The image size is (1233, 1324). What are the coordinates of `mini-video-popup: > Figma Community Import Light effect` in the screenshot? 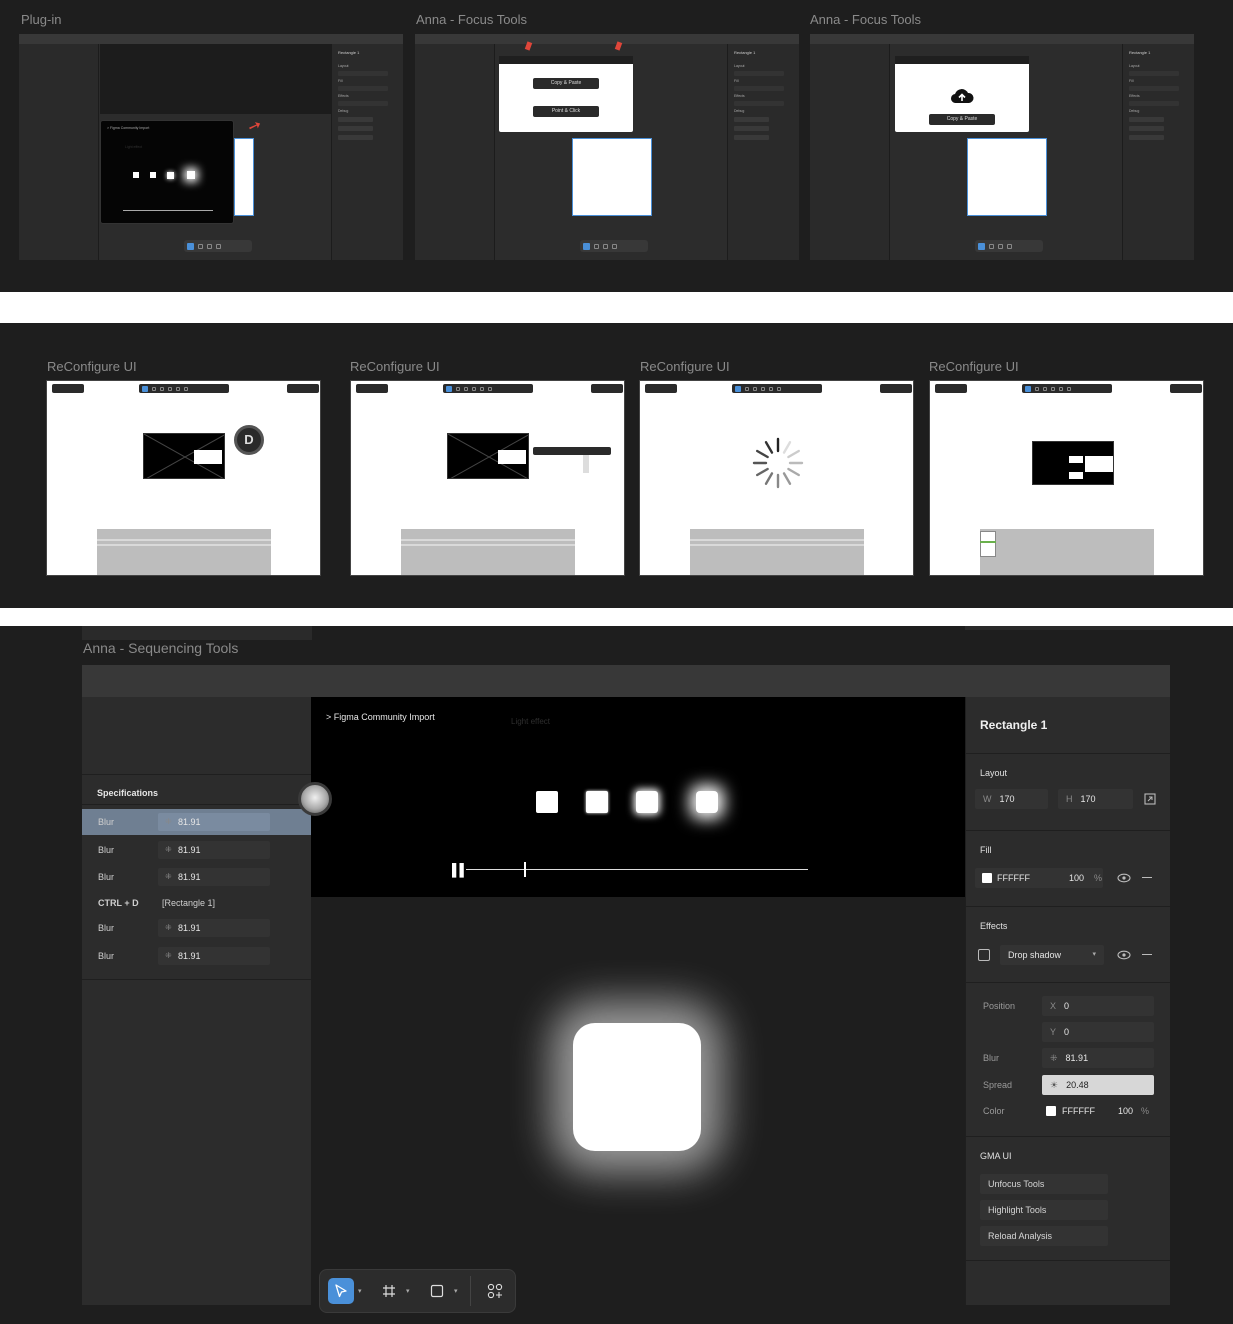 It's located at (167, 172).